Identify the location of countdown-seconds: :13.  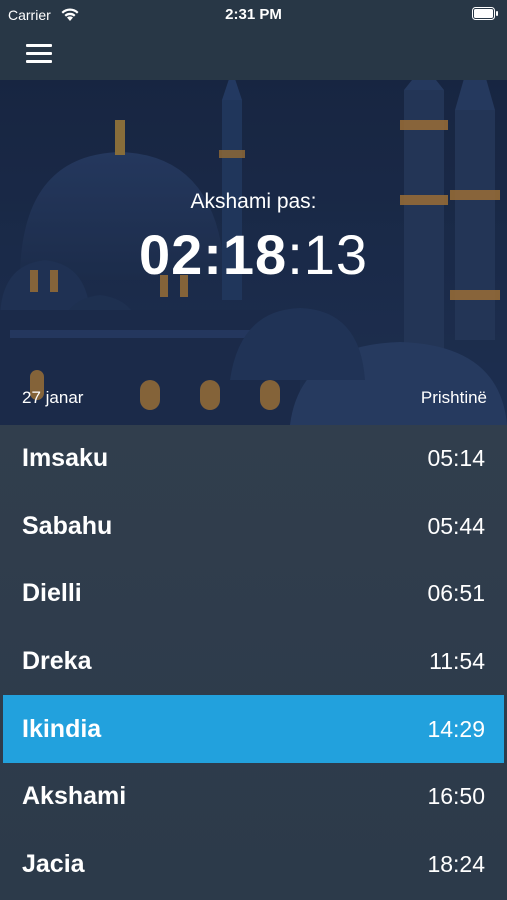
(328, 254).